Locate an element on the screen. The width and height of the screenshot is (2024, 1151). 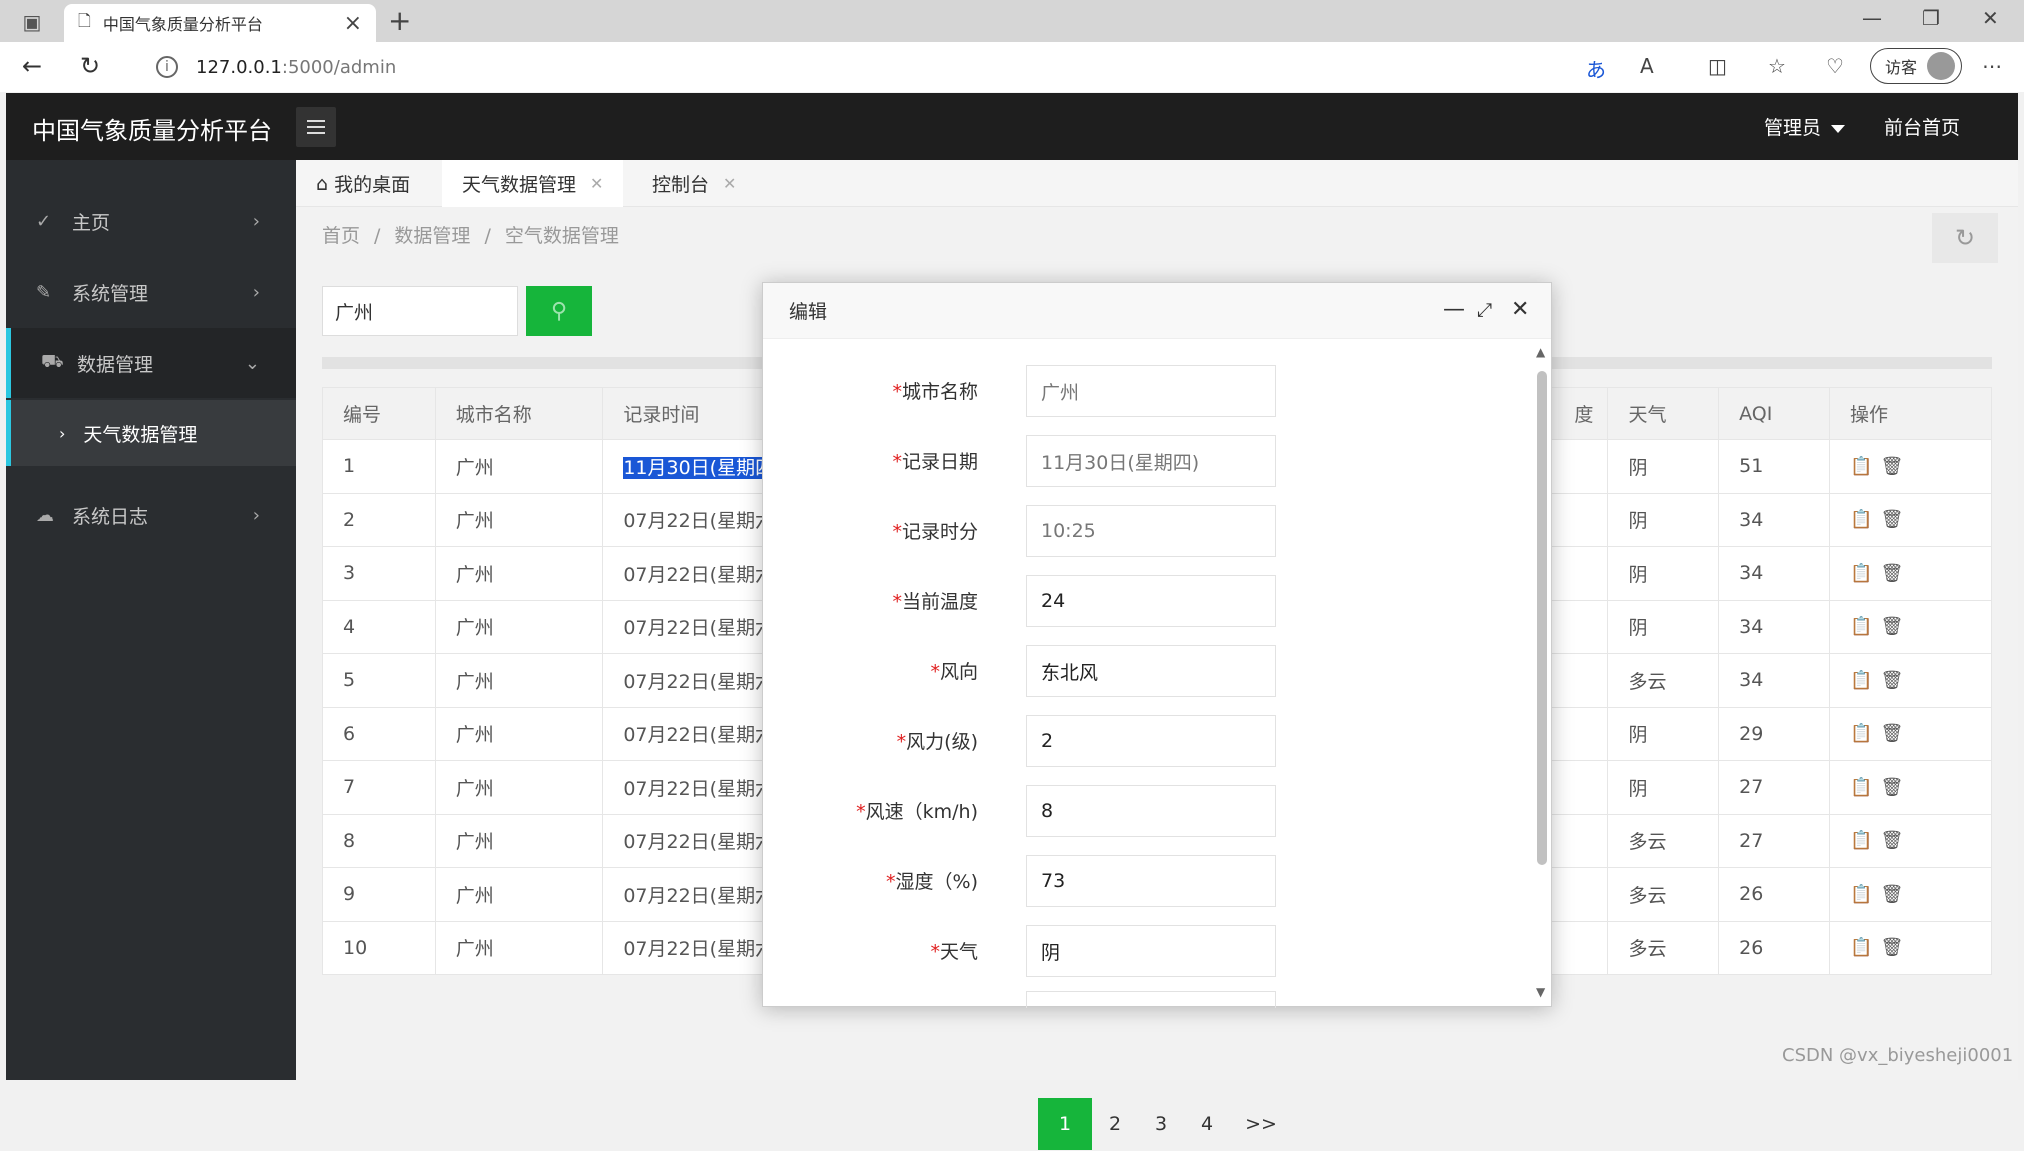
page-3: 3 is located at coordinates (1161, 1124).